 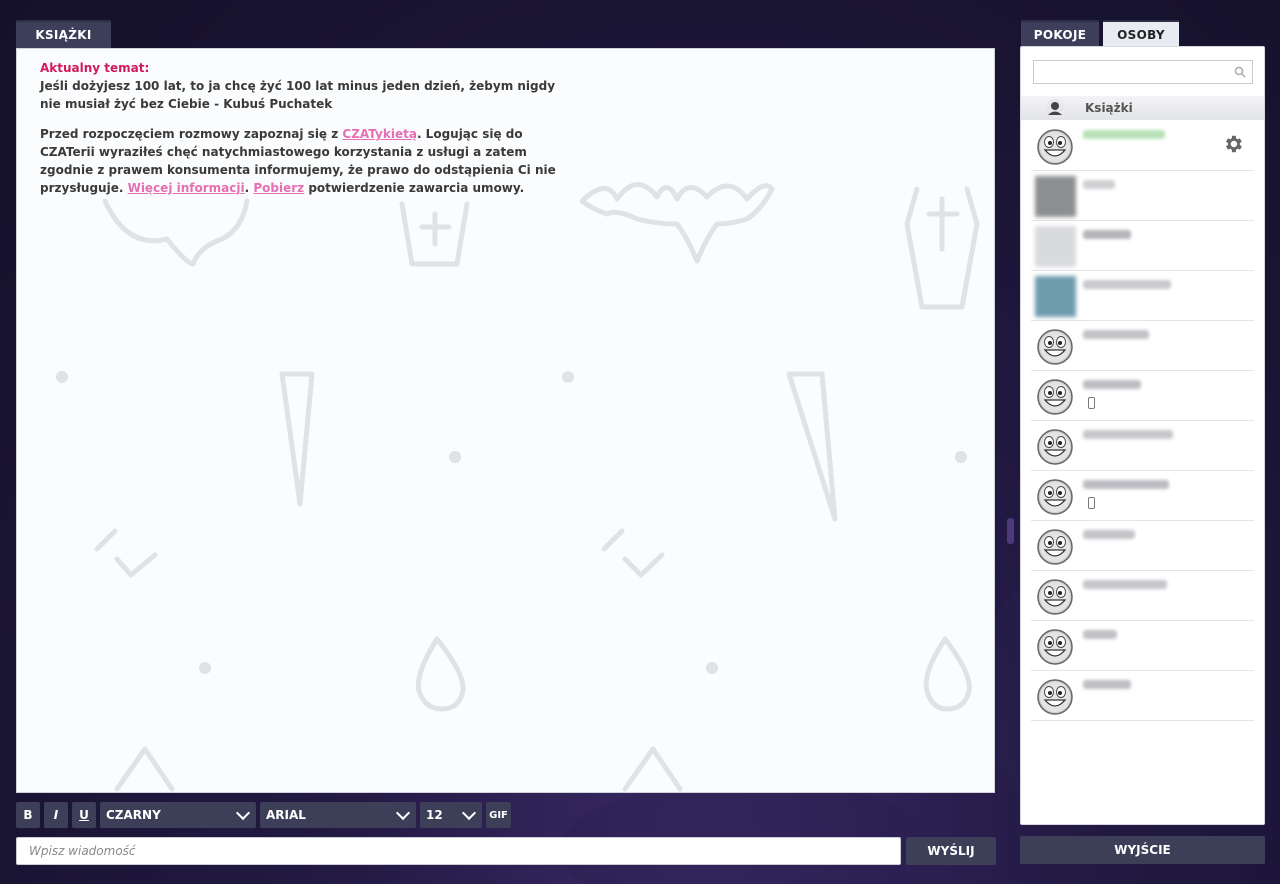 I want to click on download-link: Pobierz, so click(x=278, y=188).